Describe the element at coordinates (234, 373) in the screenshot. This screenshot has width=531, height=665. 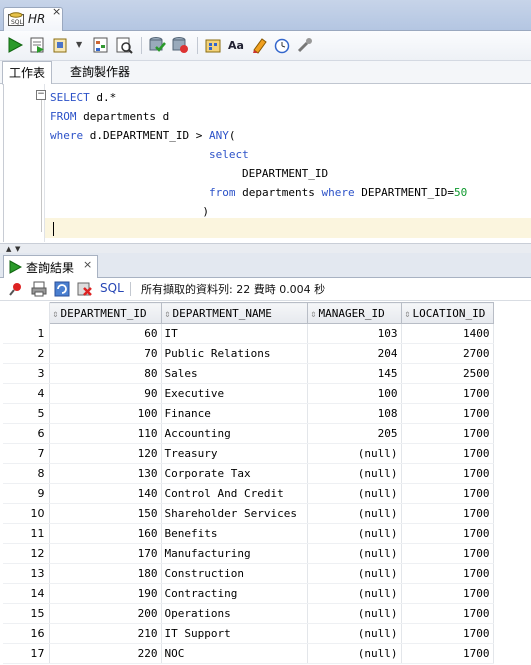
I see `table-cell: Sales` at that location.